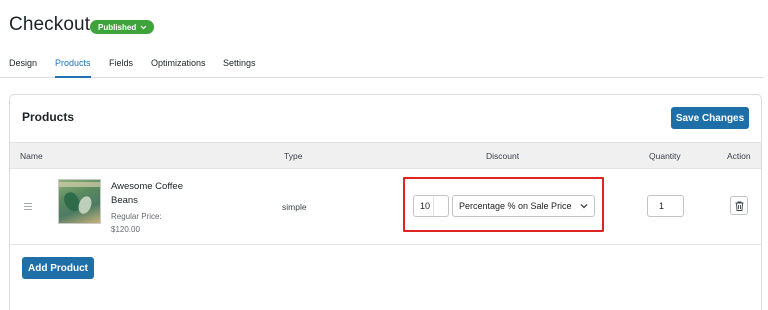  Describe the element at coordinates (239, 68) in the screenshot. I see `tab-settings: Settings` at that location.